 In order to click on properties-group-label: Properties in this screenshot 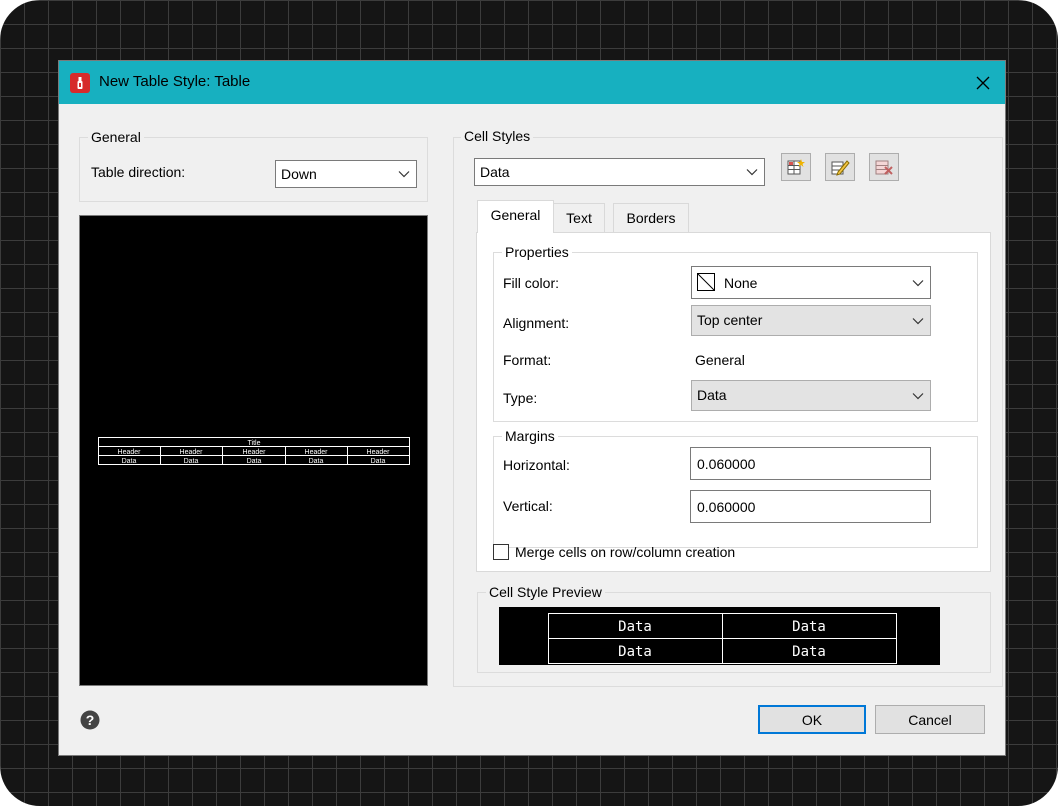, I will do `click(537, 252)`.